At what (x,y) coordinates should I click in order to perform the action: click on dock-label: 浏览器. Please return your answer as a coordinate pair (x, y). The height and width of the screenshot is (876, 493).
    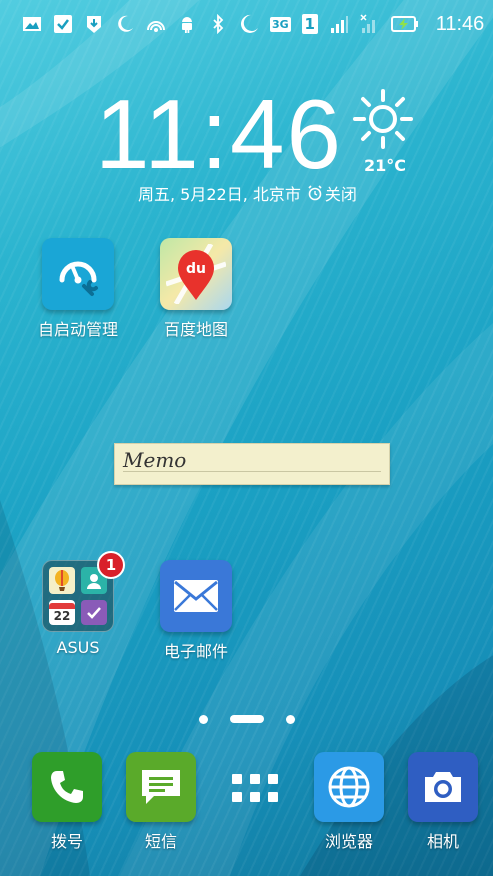
    Looking at the image, I should click on (348, 841).